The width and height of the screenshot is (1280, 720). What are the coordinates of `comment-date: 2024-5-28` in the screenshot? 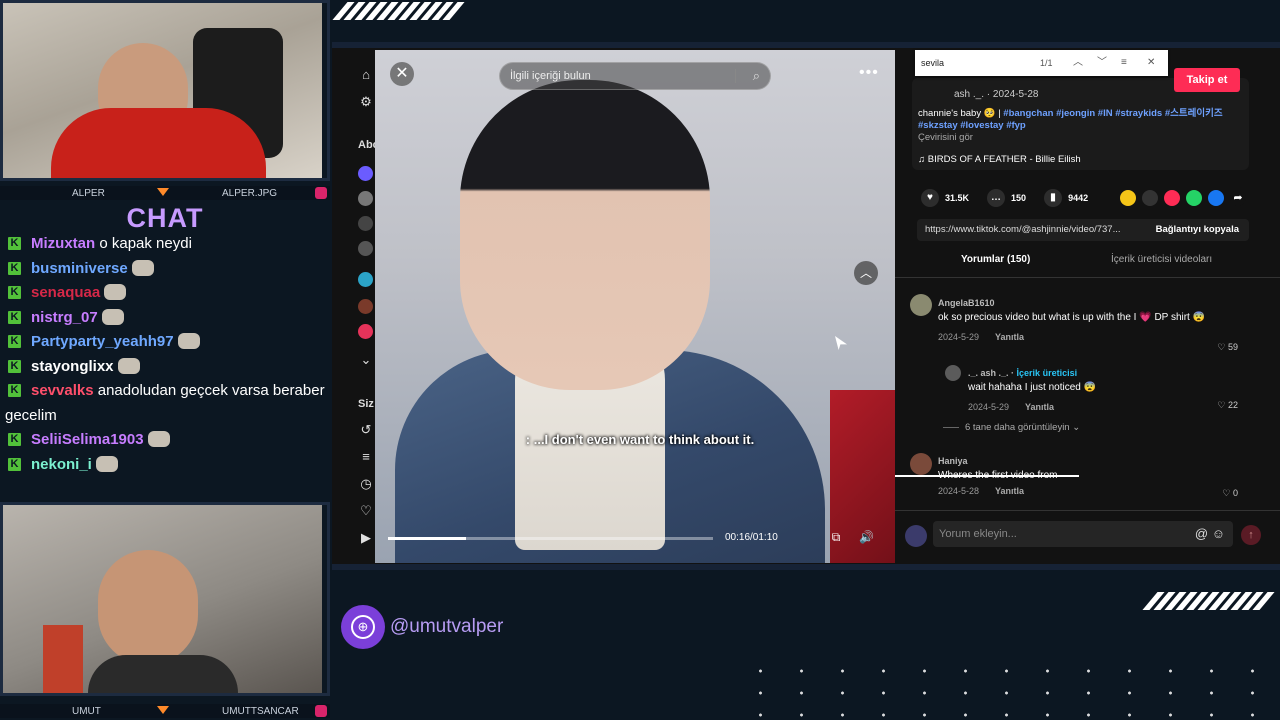 It's located at (959, 491).